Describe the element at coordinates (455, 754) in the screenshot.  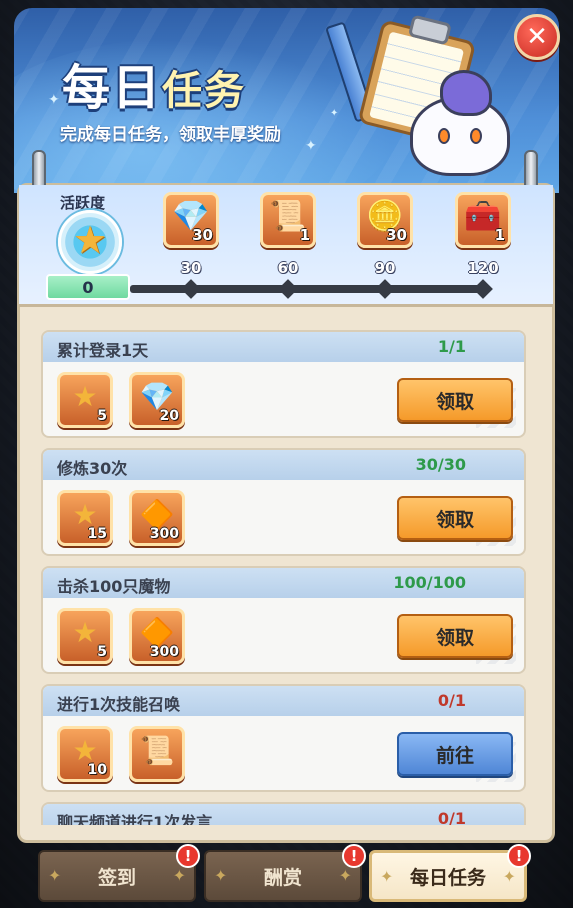
I see `go-button: 前往` at that location.